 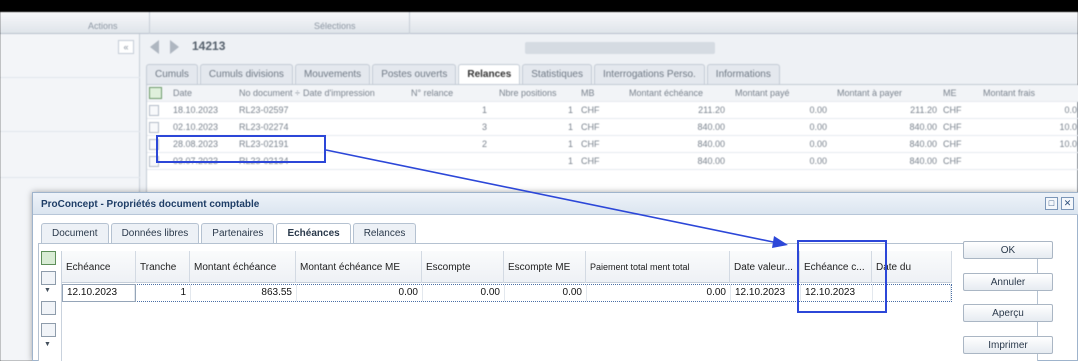 What do you see at coordinates (659, 293) in the screenshot?
I see `cell-paiement-total: 0.00` at bounding box center [659, 293].